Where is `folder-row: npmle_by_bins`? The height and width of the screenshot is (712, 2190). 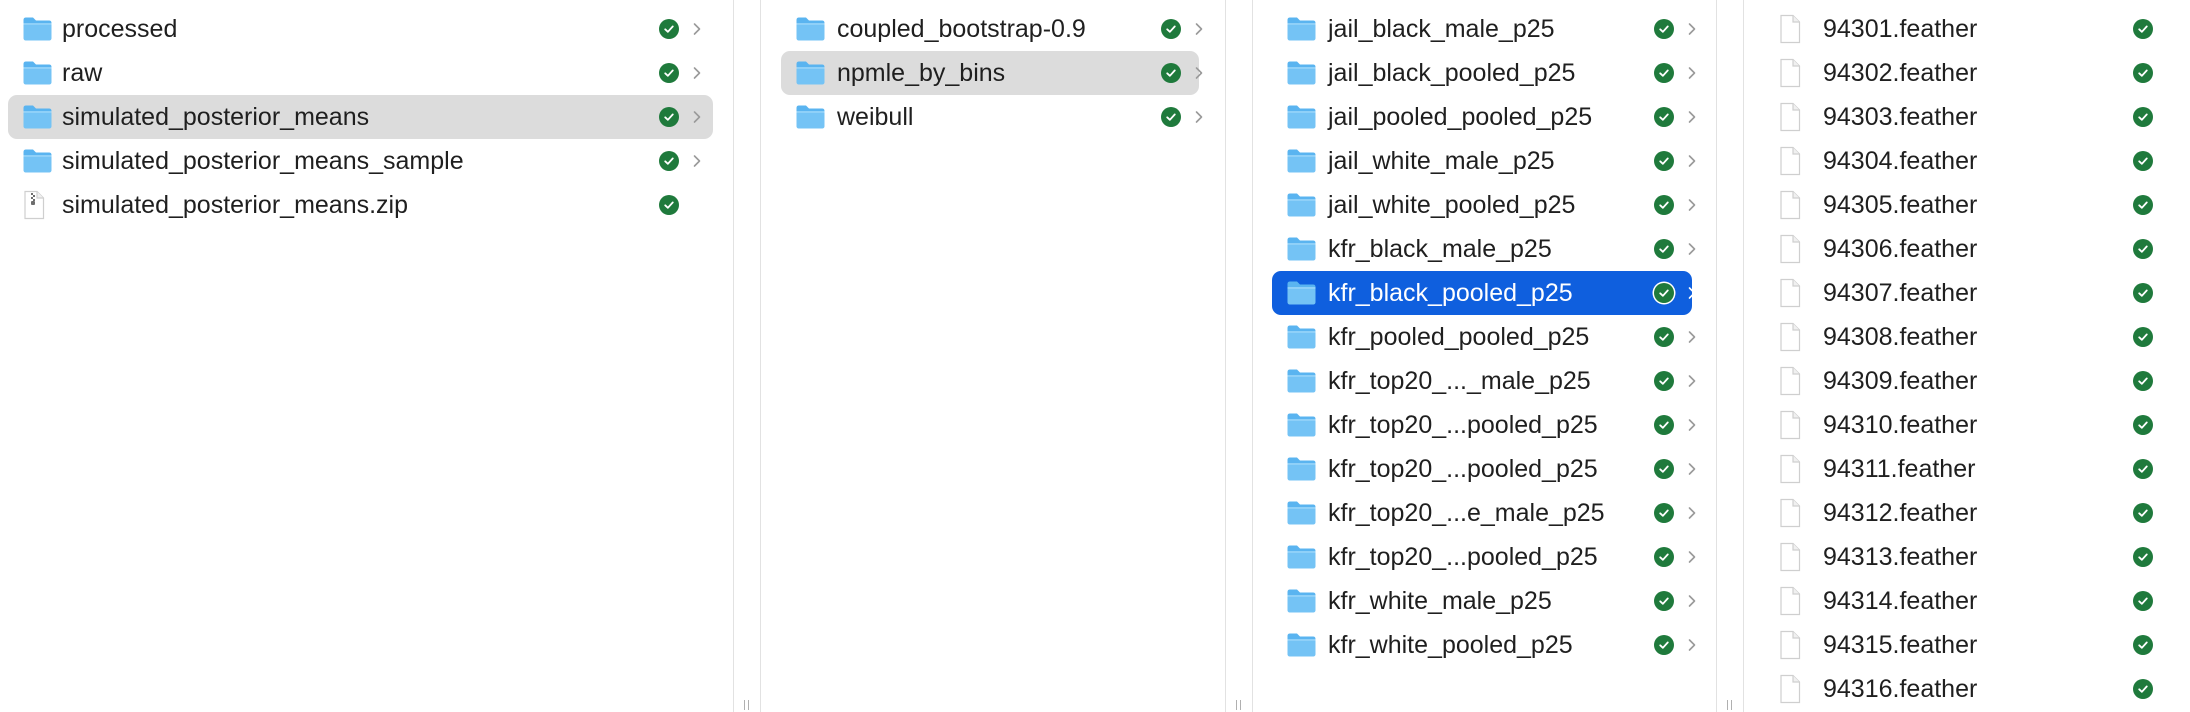 folder-row: npmle_by_bins is located at coordinates (992, 73).